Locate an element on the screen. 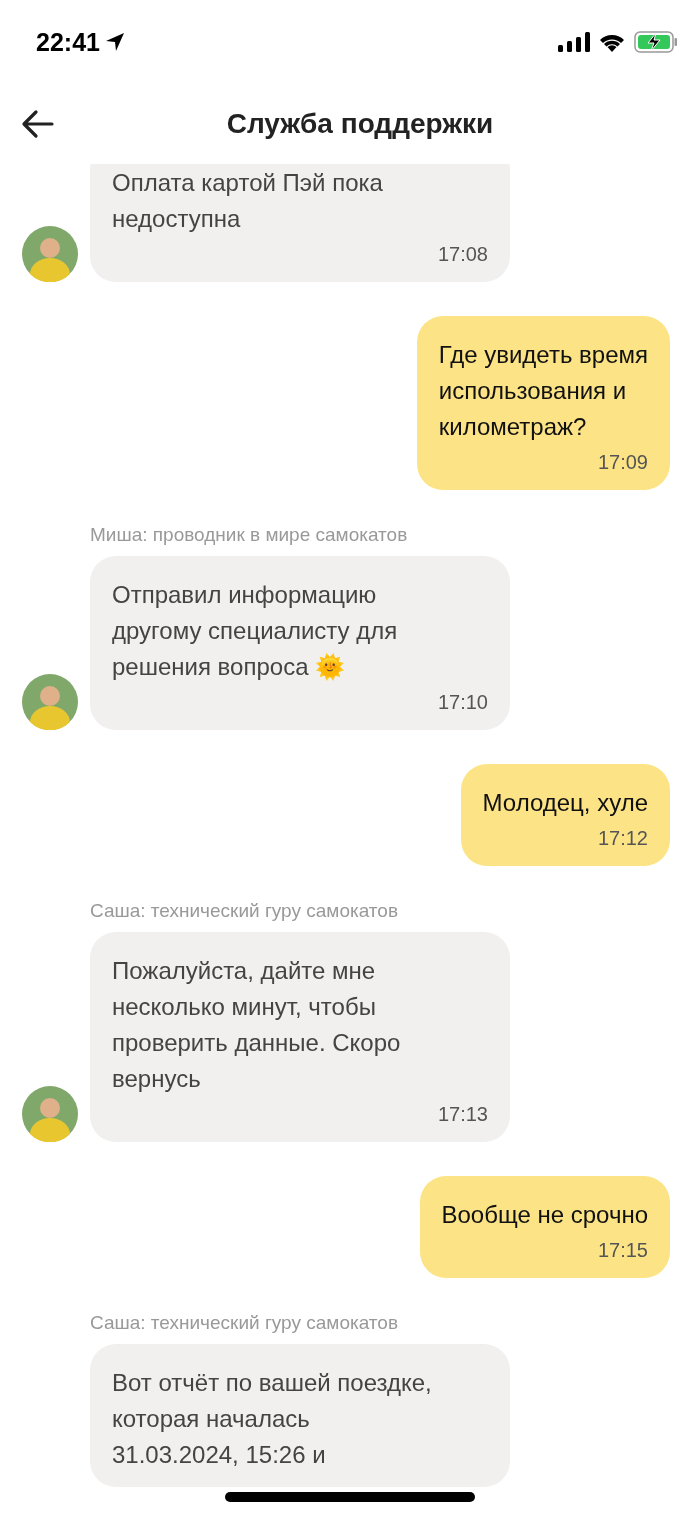  message-time: 17:10 is located at coordinates (462, 702).